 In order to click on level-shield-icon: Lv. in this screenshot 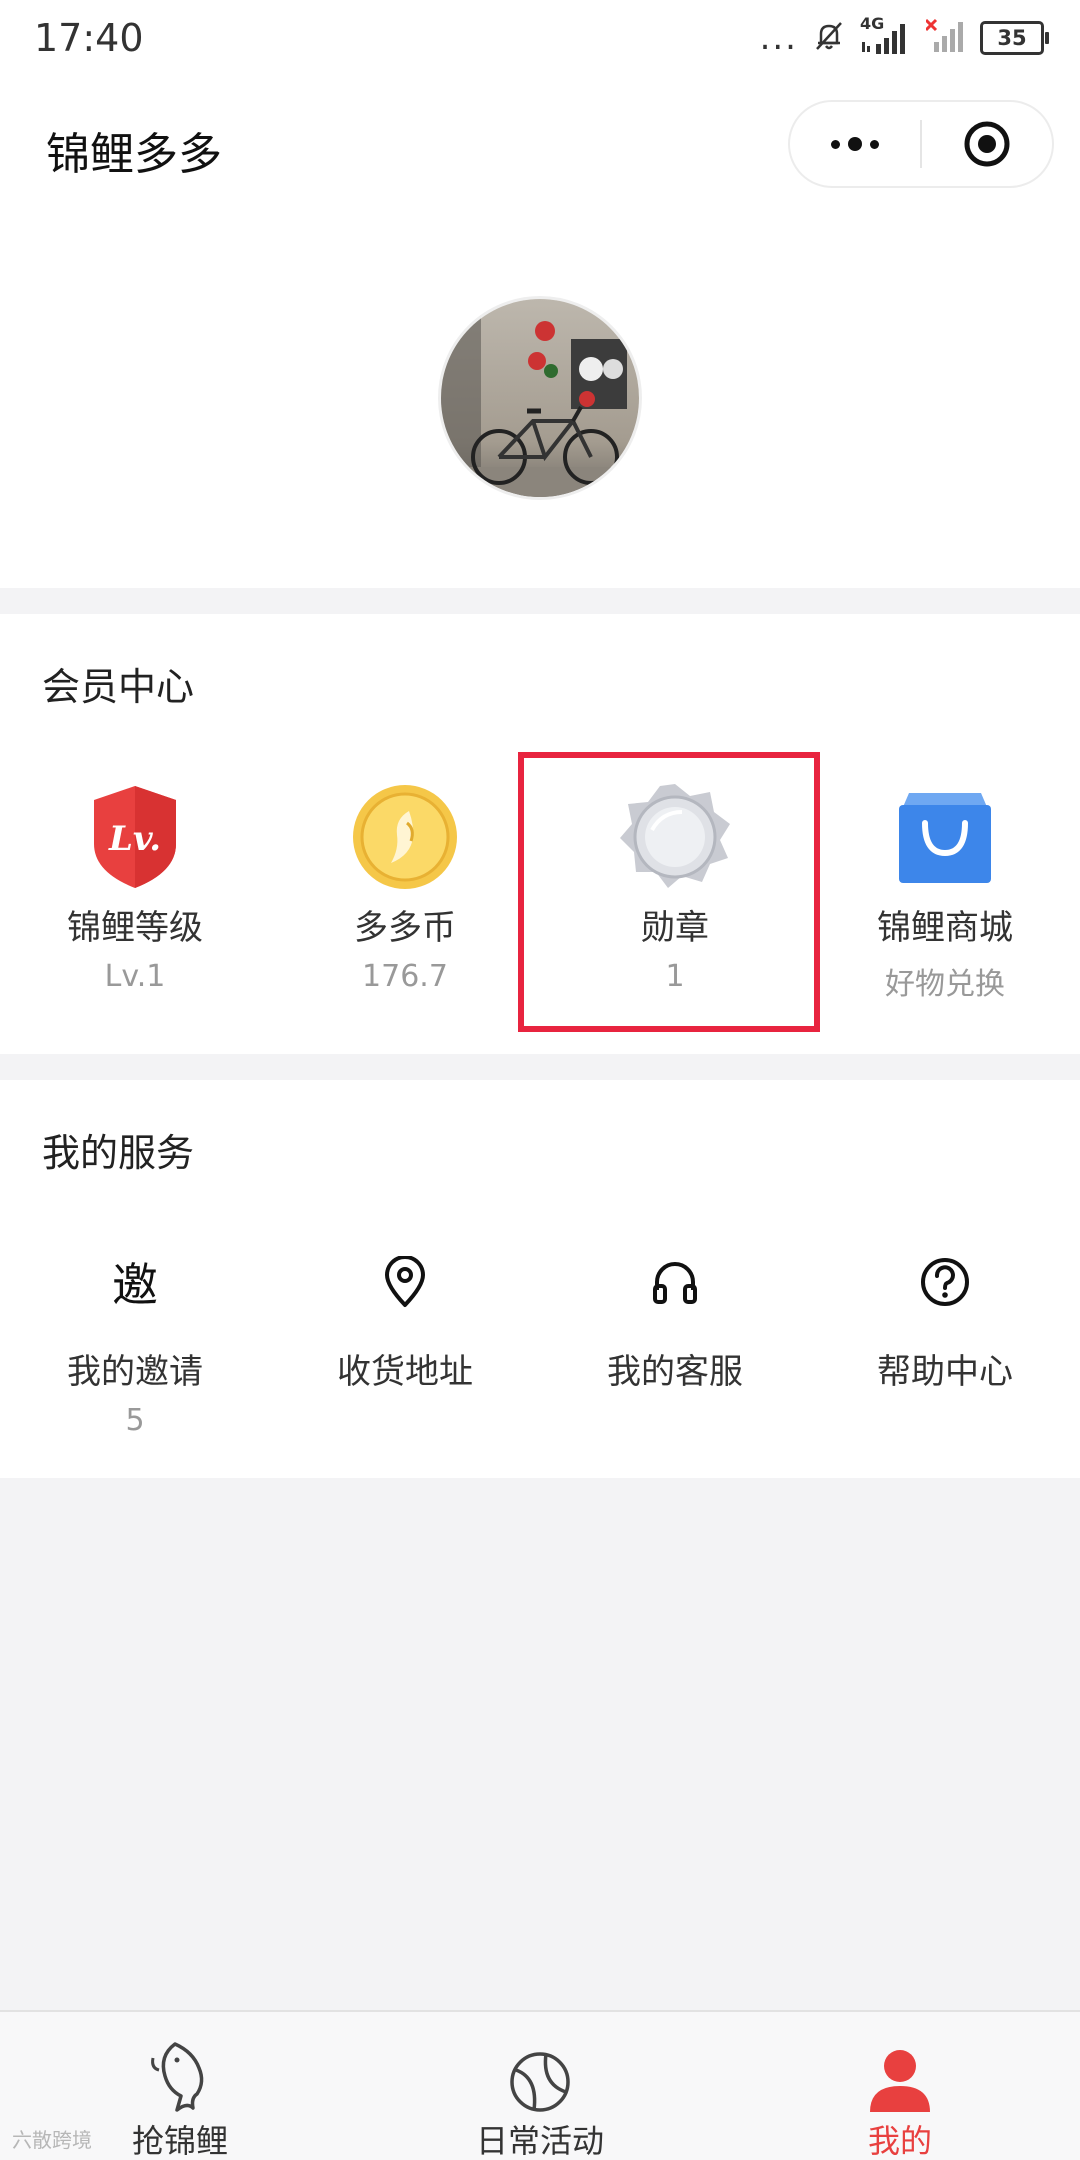, I will do `click(135, 837)`.